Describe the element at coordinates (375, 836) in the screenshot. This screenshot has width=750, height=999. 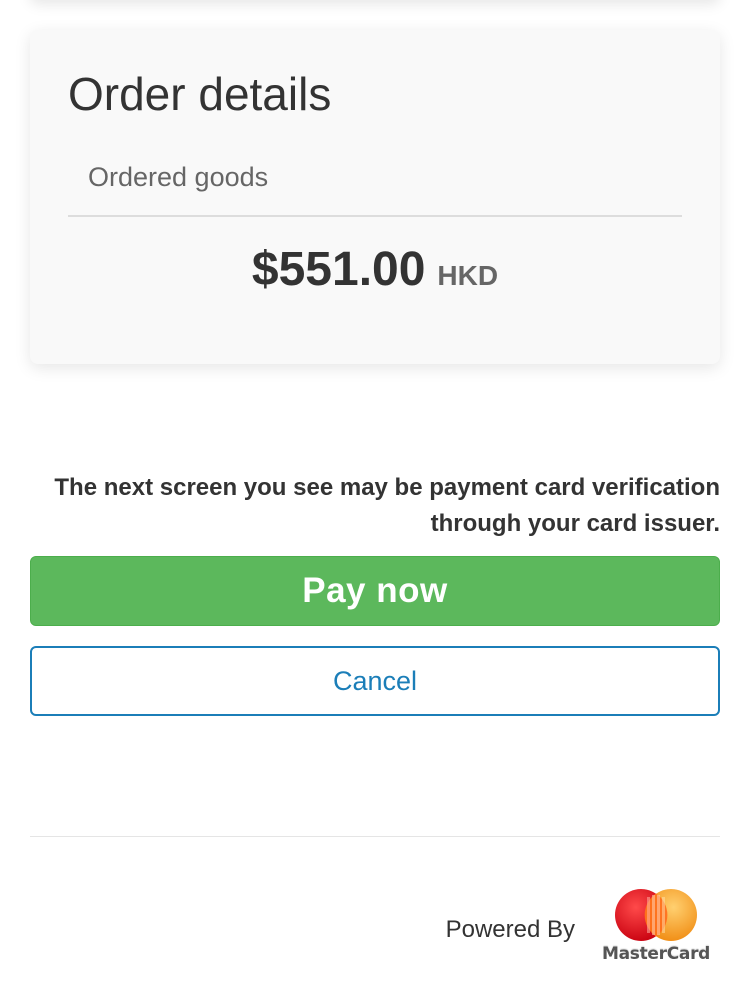
I see `footer-divider` at that location.